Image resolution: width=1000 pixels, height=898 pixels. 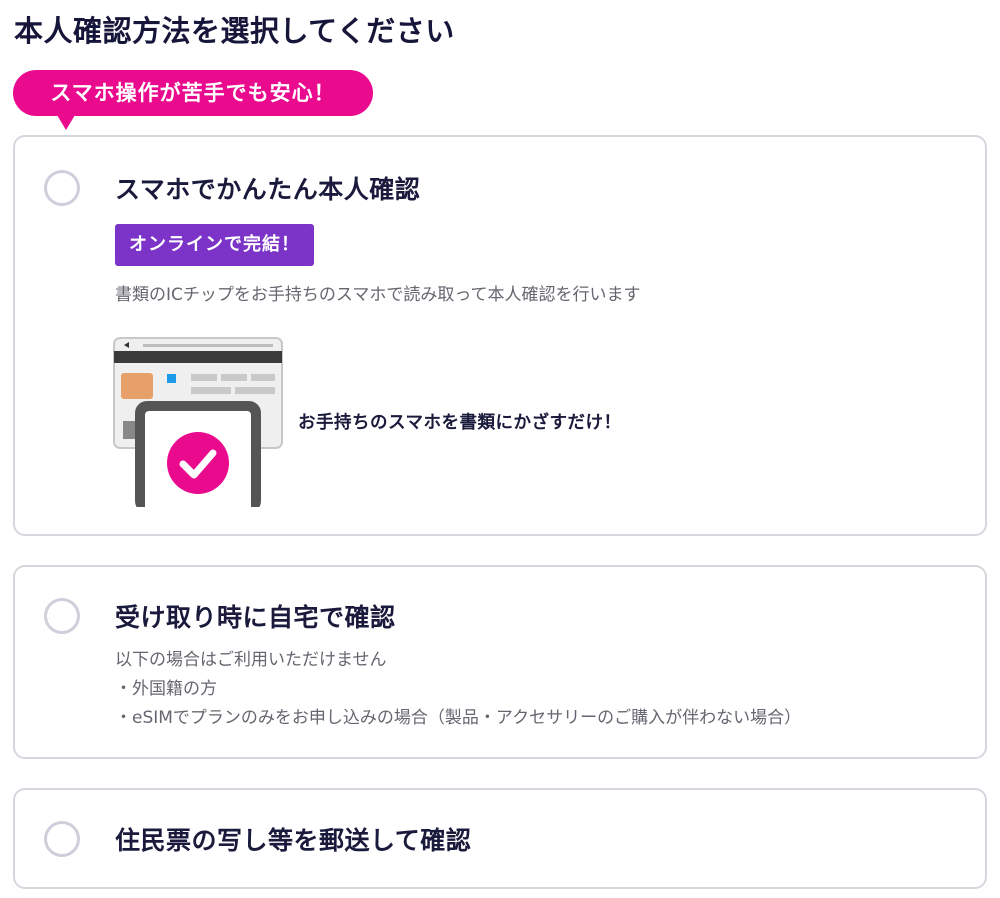 I want to click on checkmark-circle-icon, so click(x=198, y=463).